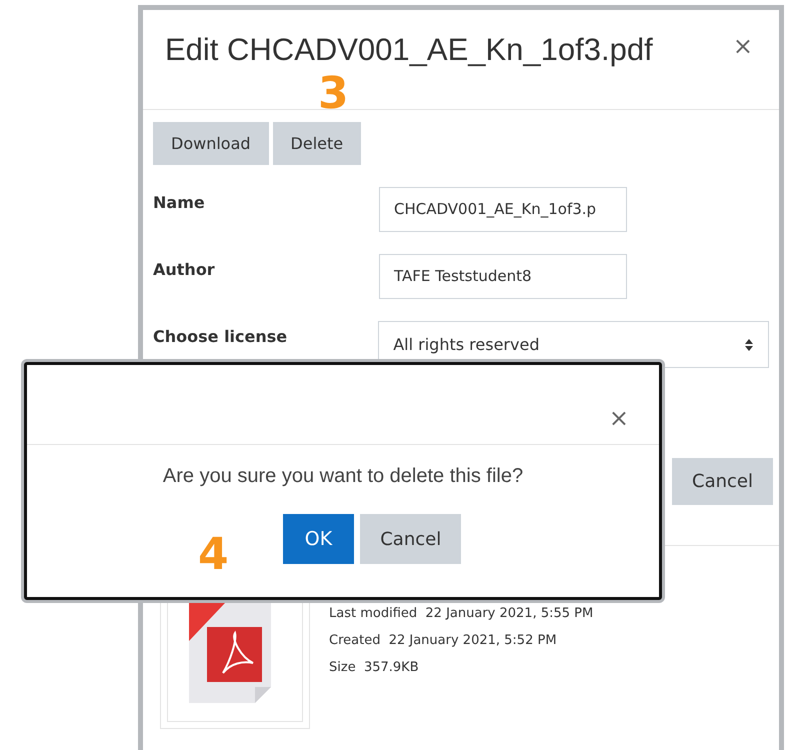 Image resolution: width=798 pixels, height=750 pixels. What do you see at coordinates (220, 336) in the screenshot?
I see `field-label: Choose license` at bounding box center [220, 336].